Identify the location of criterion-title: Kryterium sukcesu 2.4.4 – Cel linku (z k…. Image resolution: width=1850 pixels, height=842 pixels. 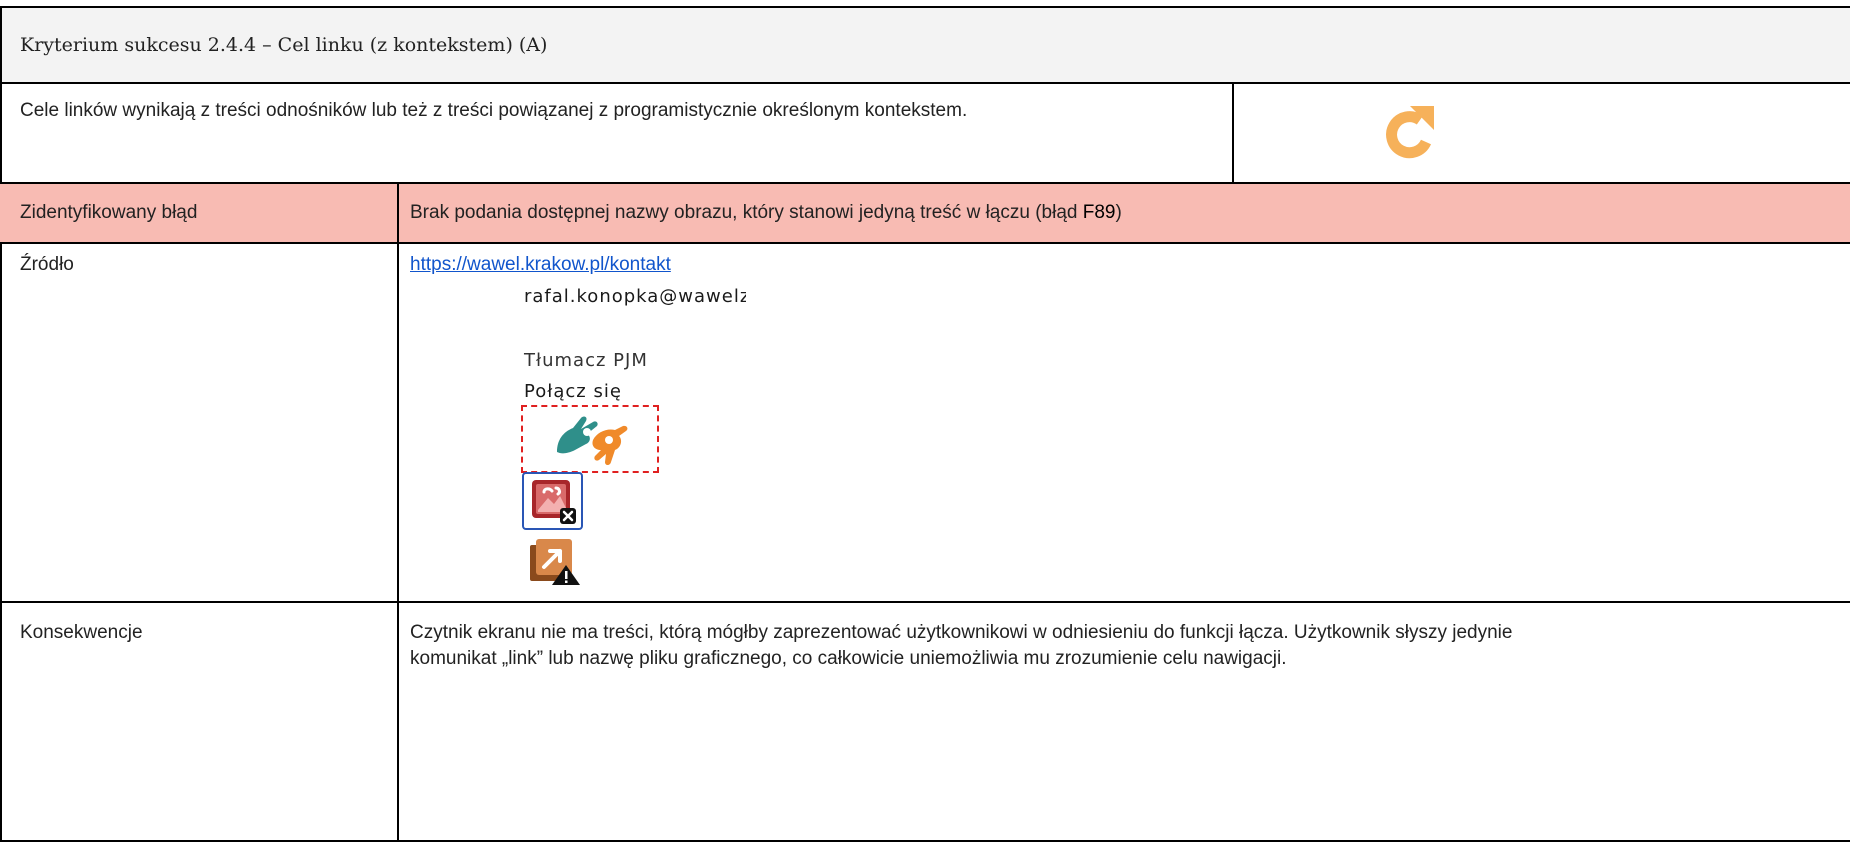
(284, 45).